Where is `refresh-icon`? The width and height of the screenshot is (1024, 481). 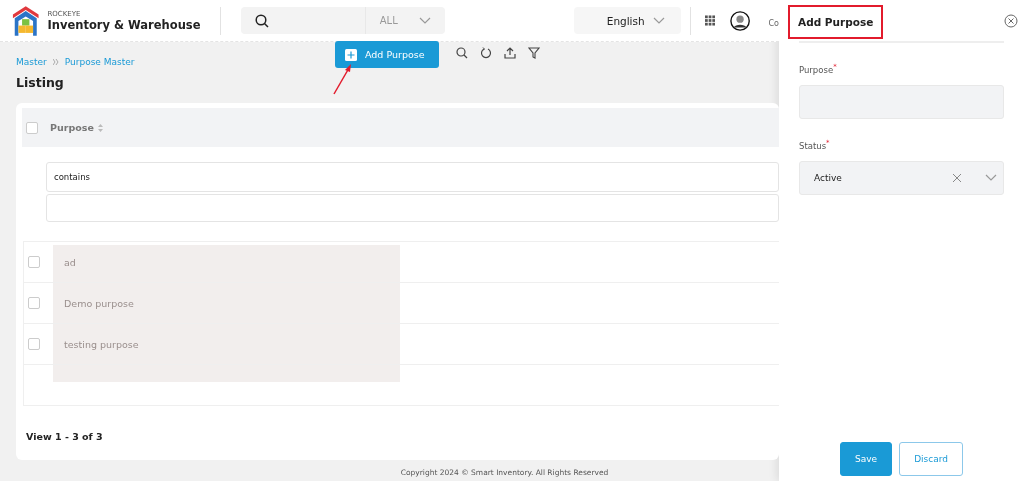 refresh-icon is located at coordinates (485, 53).